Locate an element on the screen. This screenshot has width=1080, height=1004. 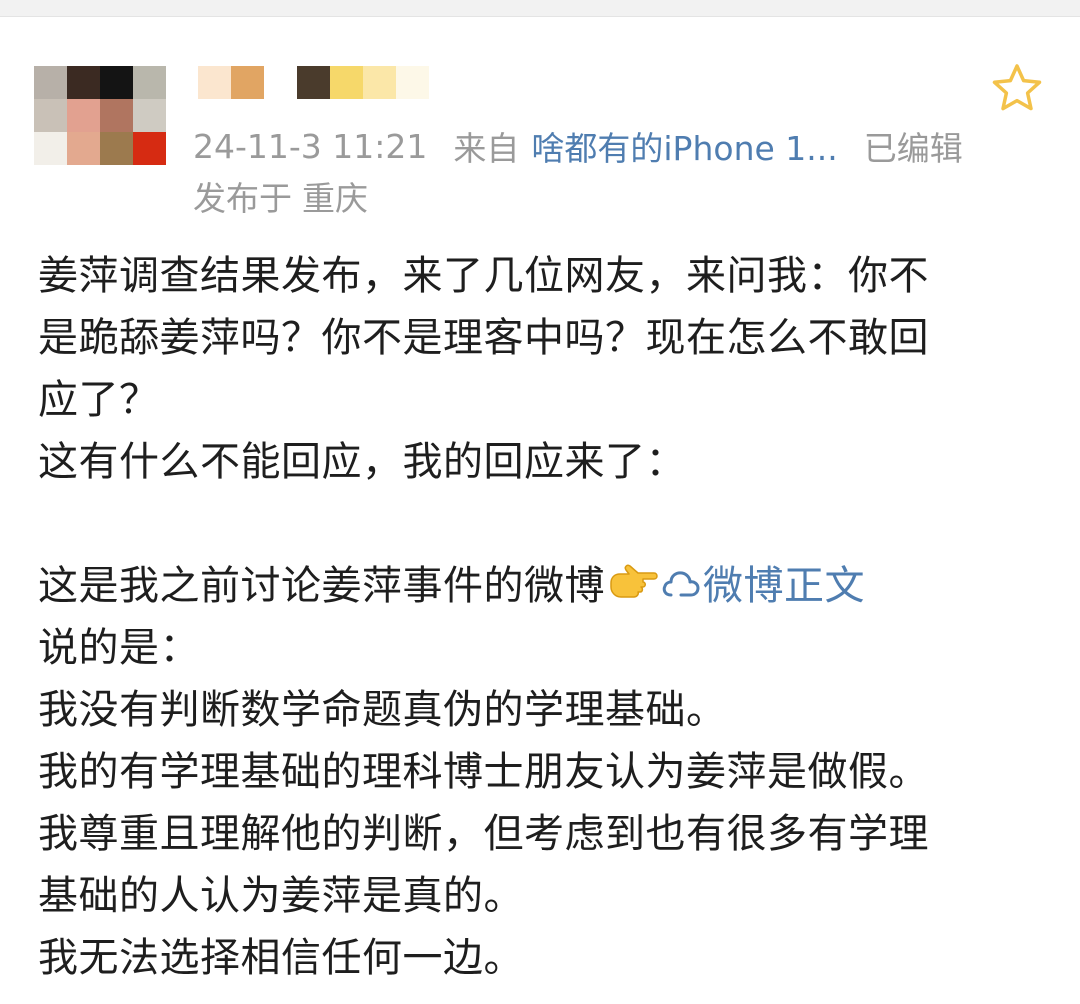
link-line-text: 这是我之前讨论姜萍事件的微博 is located at coordinates (321, 586).